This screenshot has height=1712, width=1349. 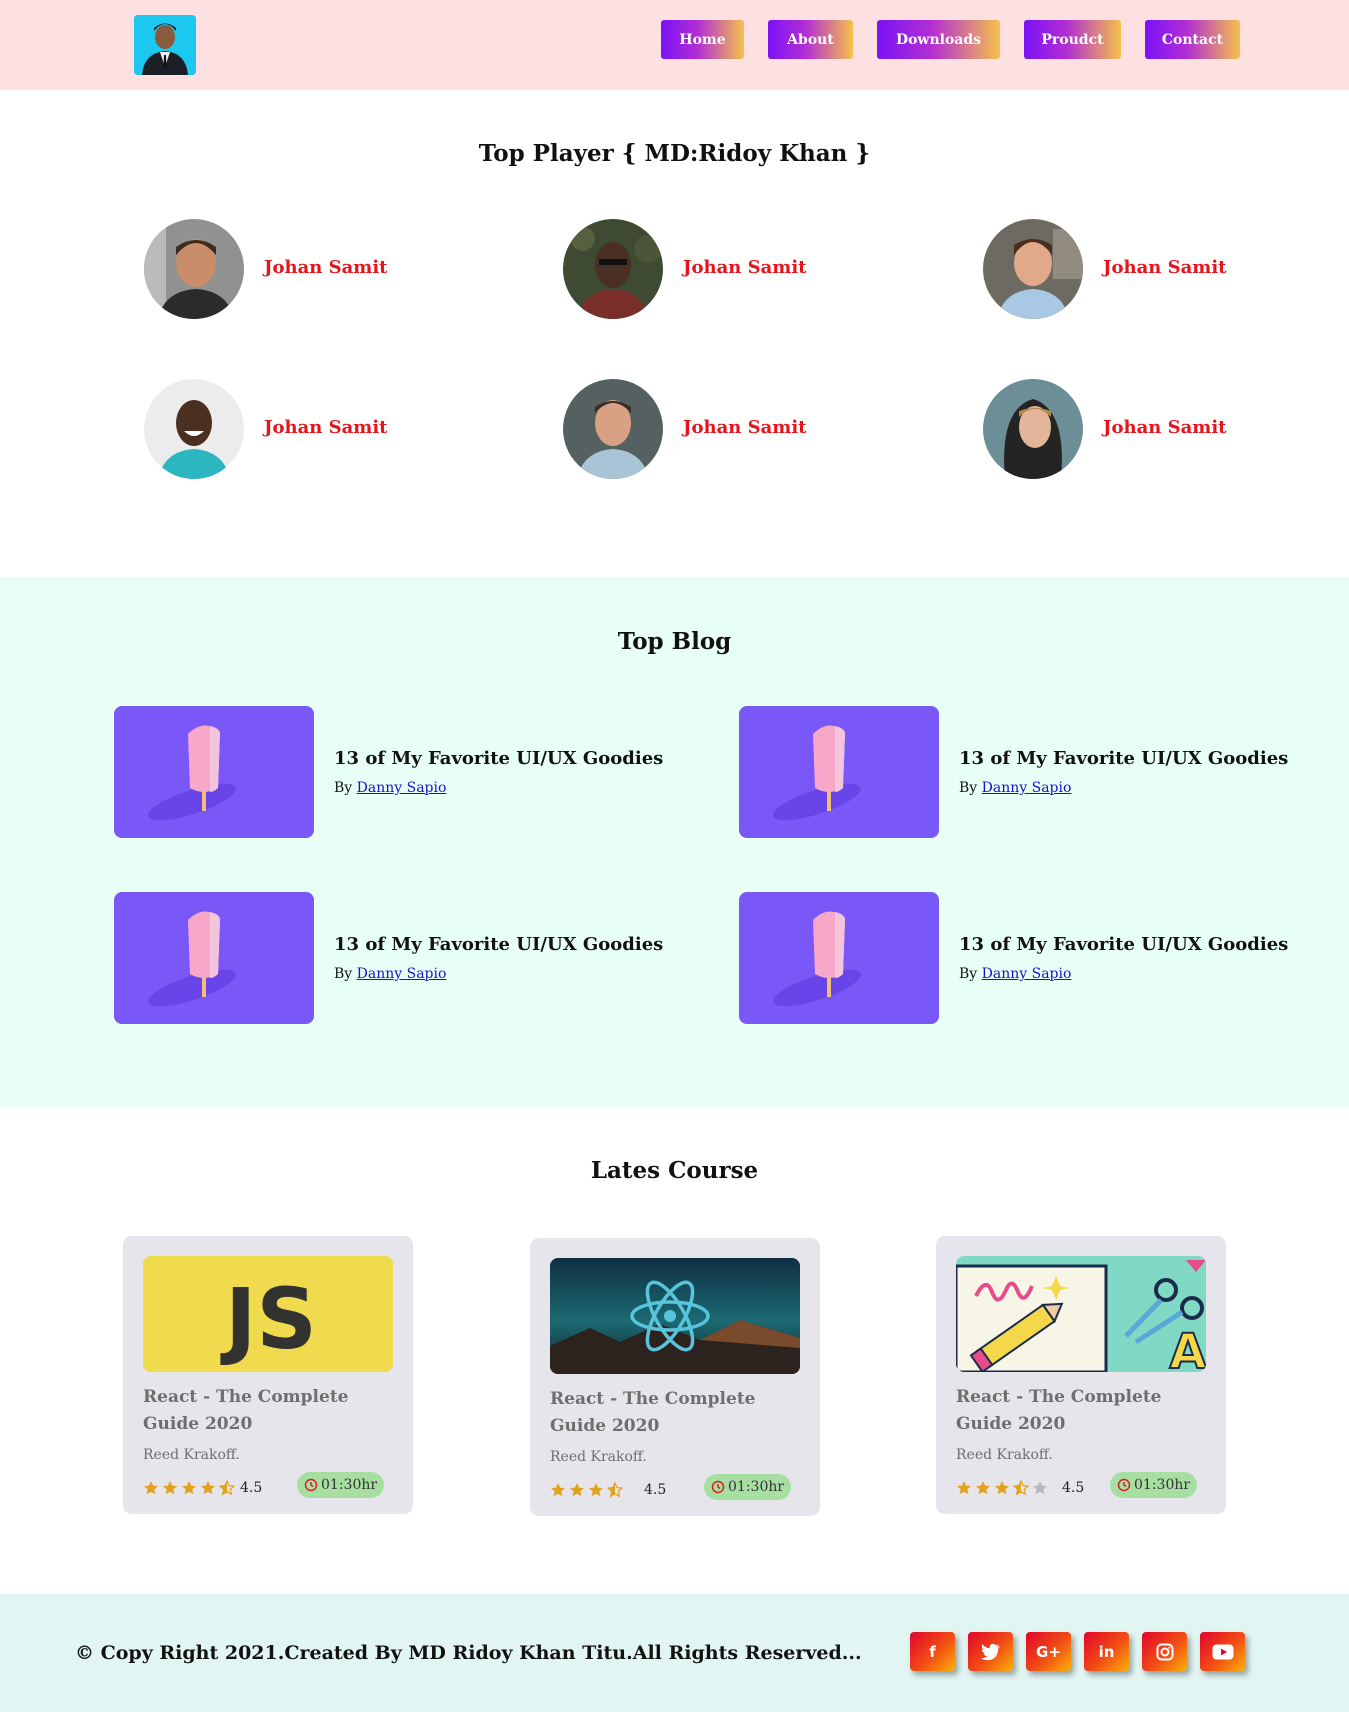 I want to click on instagram-icon, so click(x=1164, y=1651).